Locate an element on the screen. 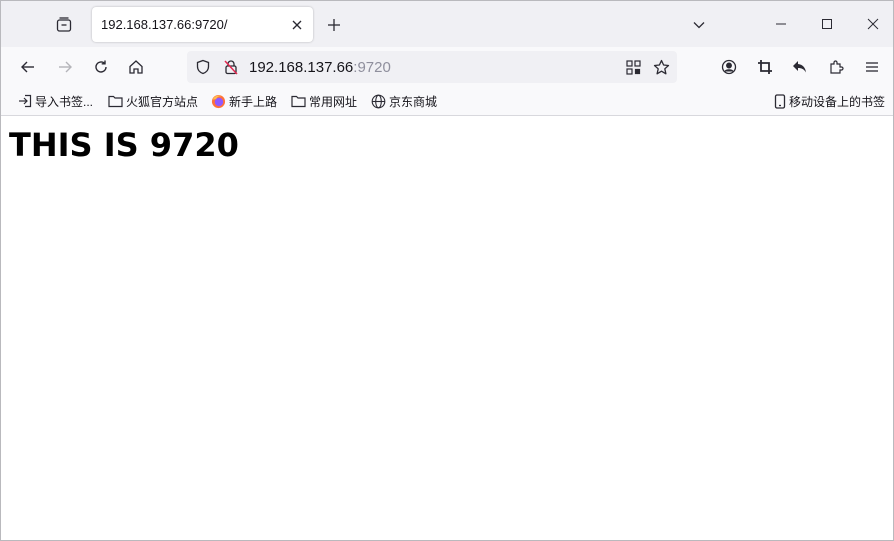  screenshot-button is located at coordinates (765, 67).